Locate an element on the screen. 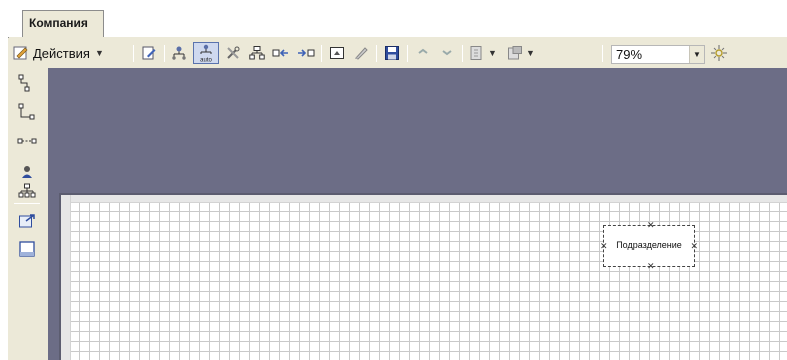  connector-elbow-icon is located at coordinates (24, 83).